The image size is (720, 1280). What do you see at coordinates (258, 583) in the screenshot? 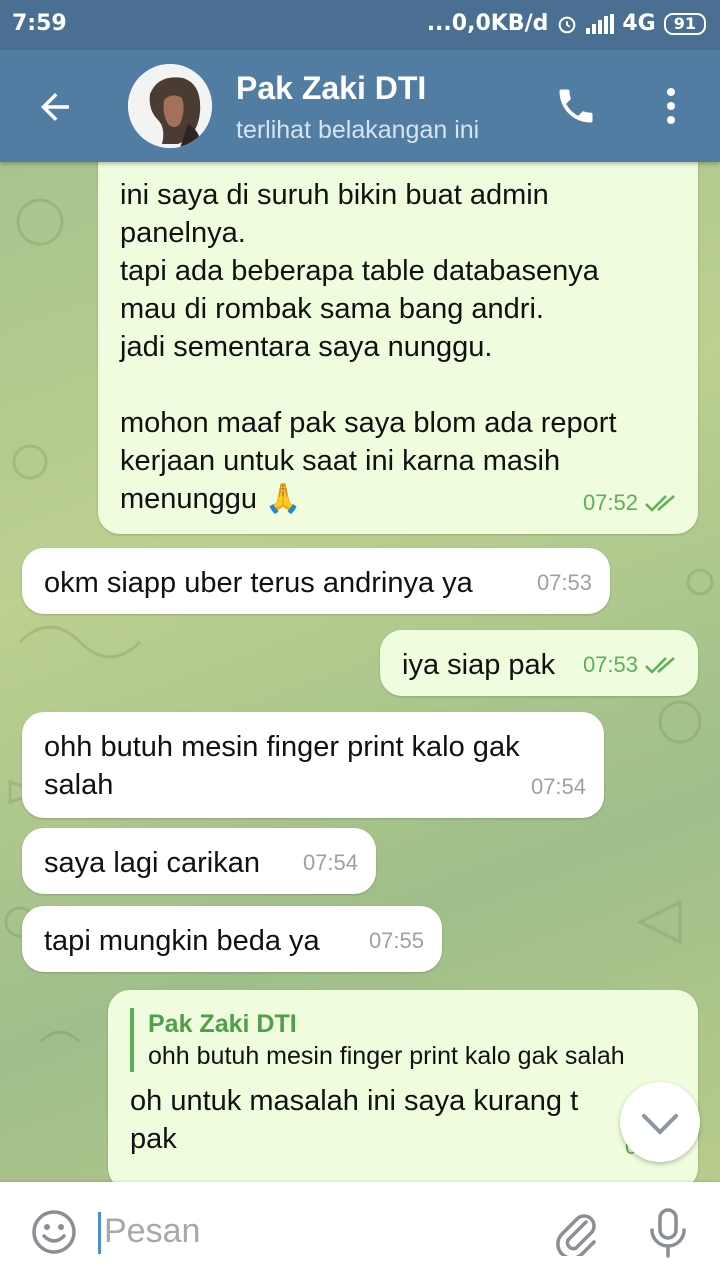
I see `message-text: okm siapp uber terus andrinya ya` at bounding box center [258, 583].